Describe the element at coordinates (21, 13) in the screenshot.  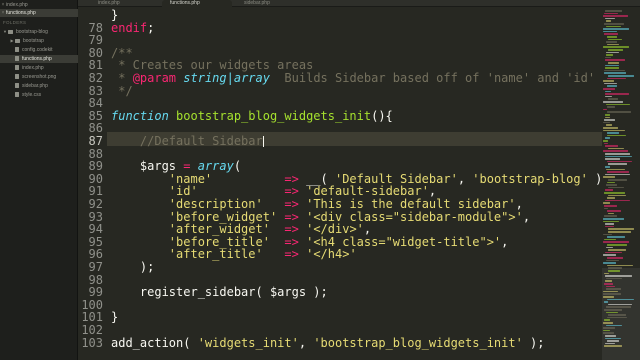
I see `open-file-label: functions.php` at that location.